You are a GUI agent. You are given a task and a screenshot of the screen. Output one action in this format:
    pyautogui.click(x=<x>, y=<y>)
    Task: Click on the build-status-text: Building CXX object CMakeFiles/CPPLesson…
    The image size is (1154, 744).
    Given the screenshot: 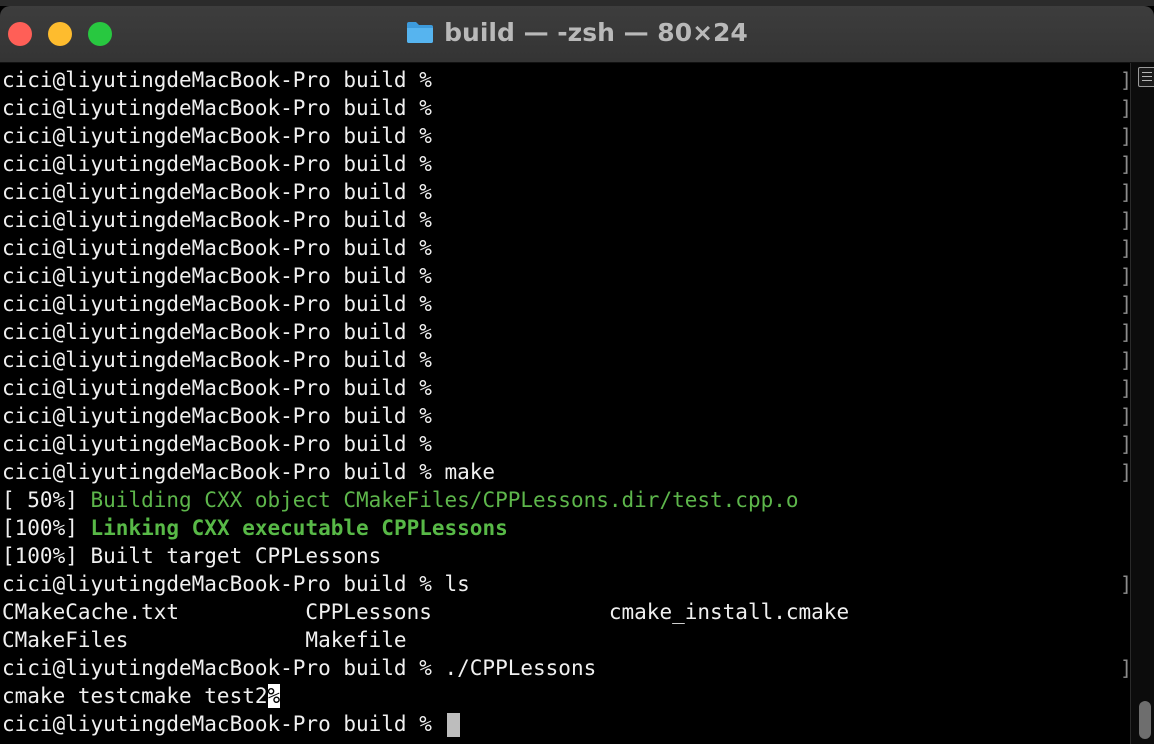 What is the action you would take?
    pyautogui.click(x=444, y=500)
    